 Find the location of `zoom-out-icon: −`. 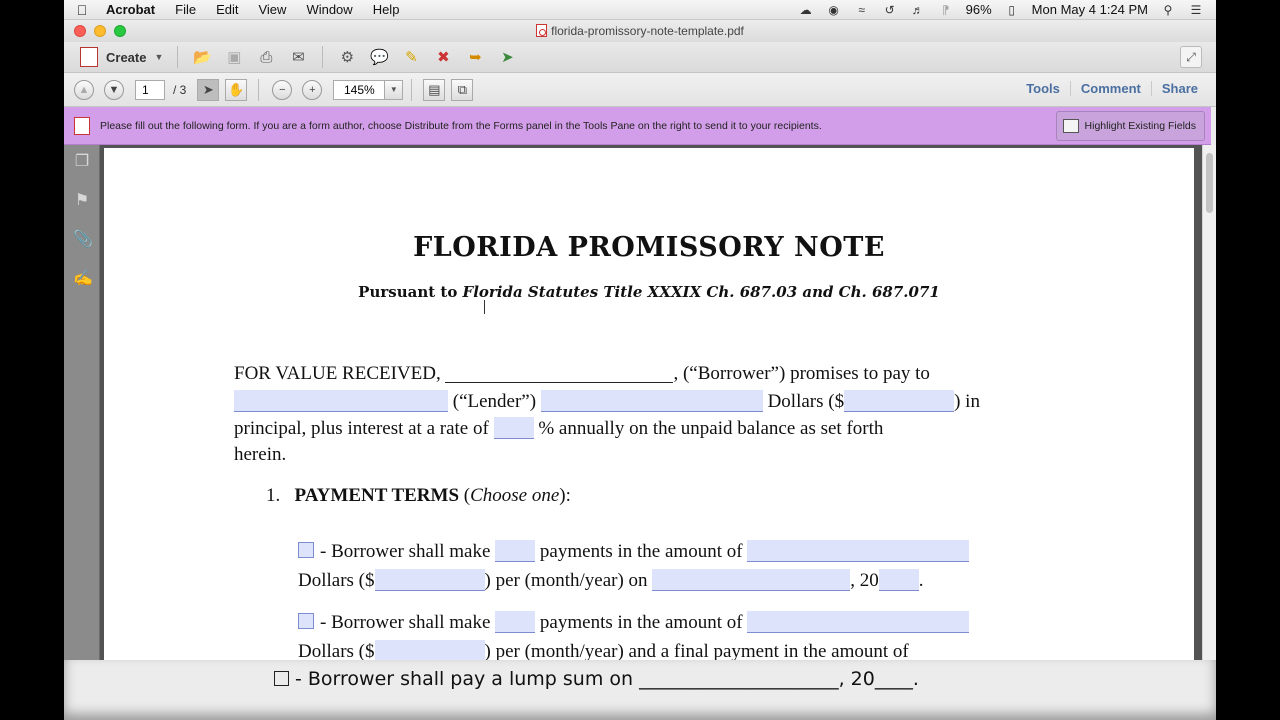

zoom-out-icon: − is located at coordinates (282, 89).